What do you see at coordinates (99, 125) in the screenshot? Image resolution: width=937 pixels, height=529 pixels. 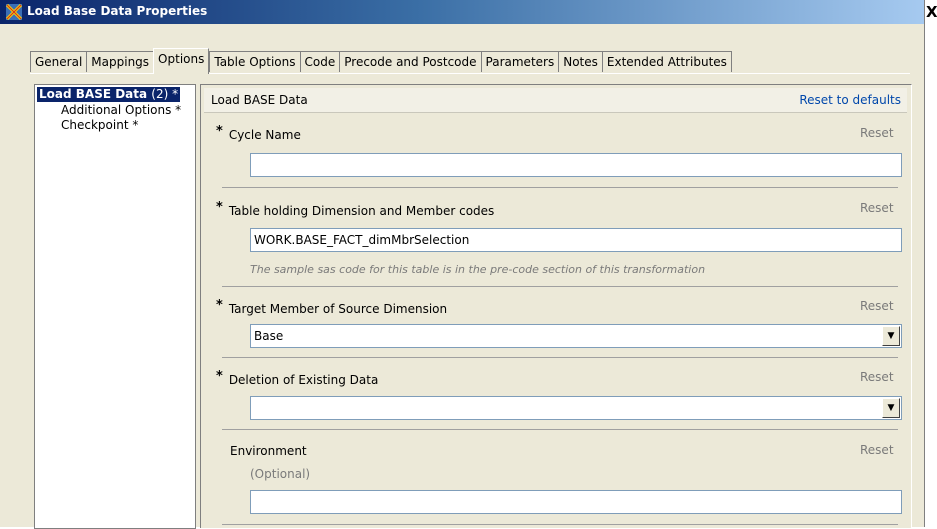 I see `tree-item-checkpoint: Checkpoint *` at bounding box center [99, 125].